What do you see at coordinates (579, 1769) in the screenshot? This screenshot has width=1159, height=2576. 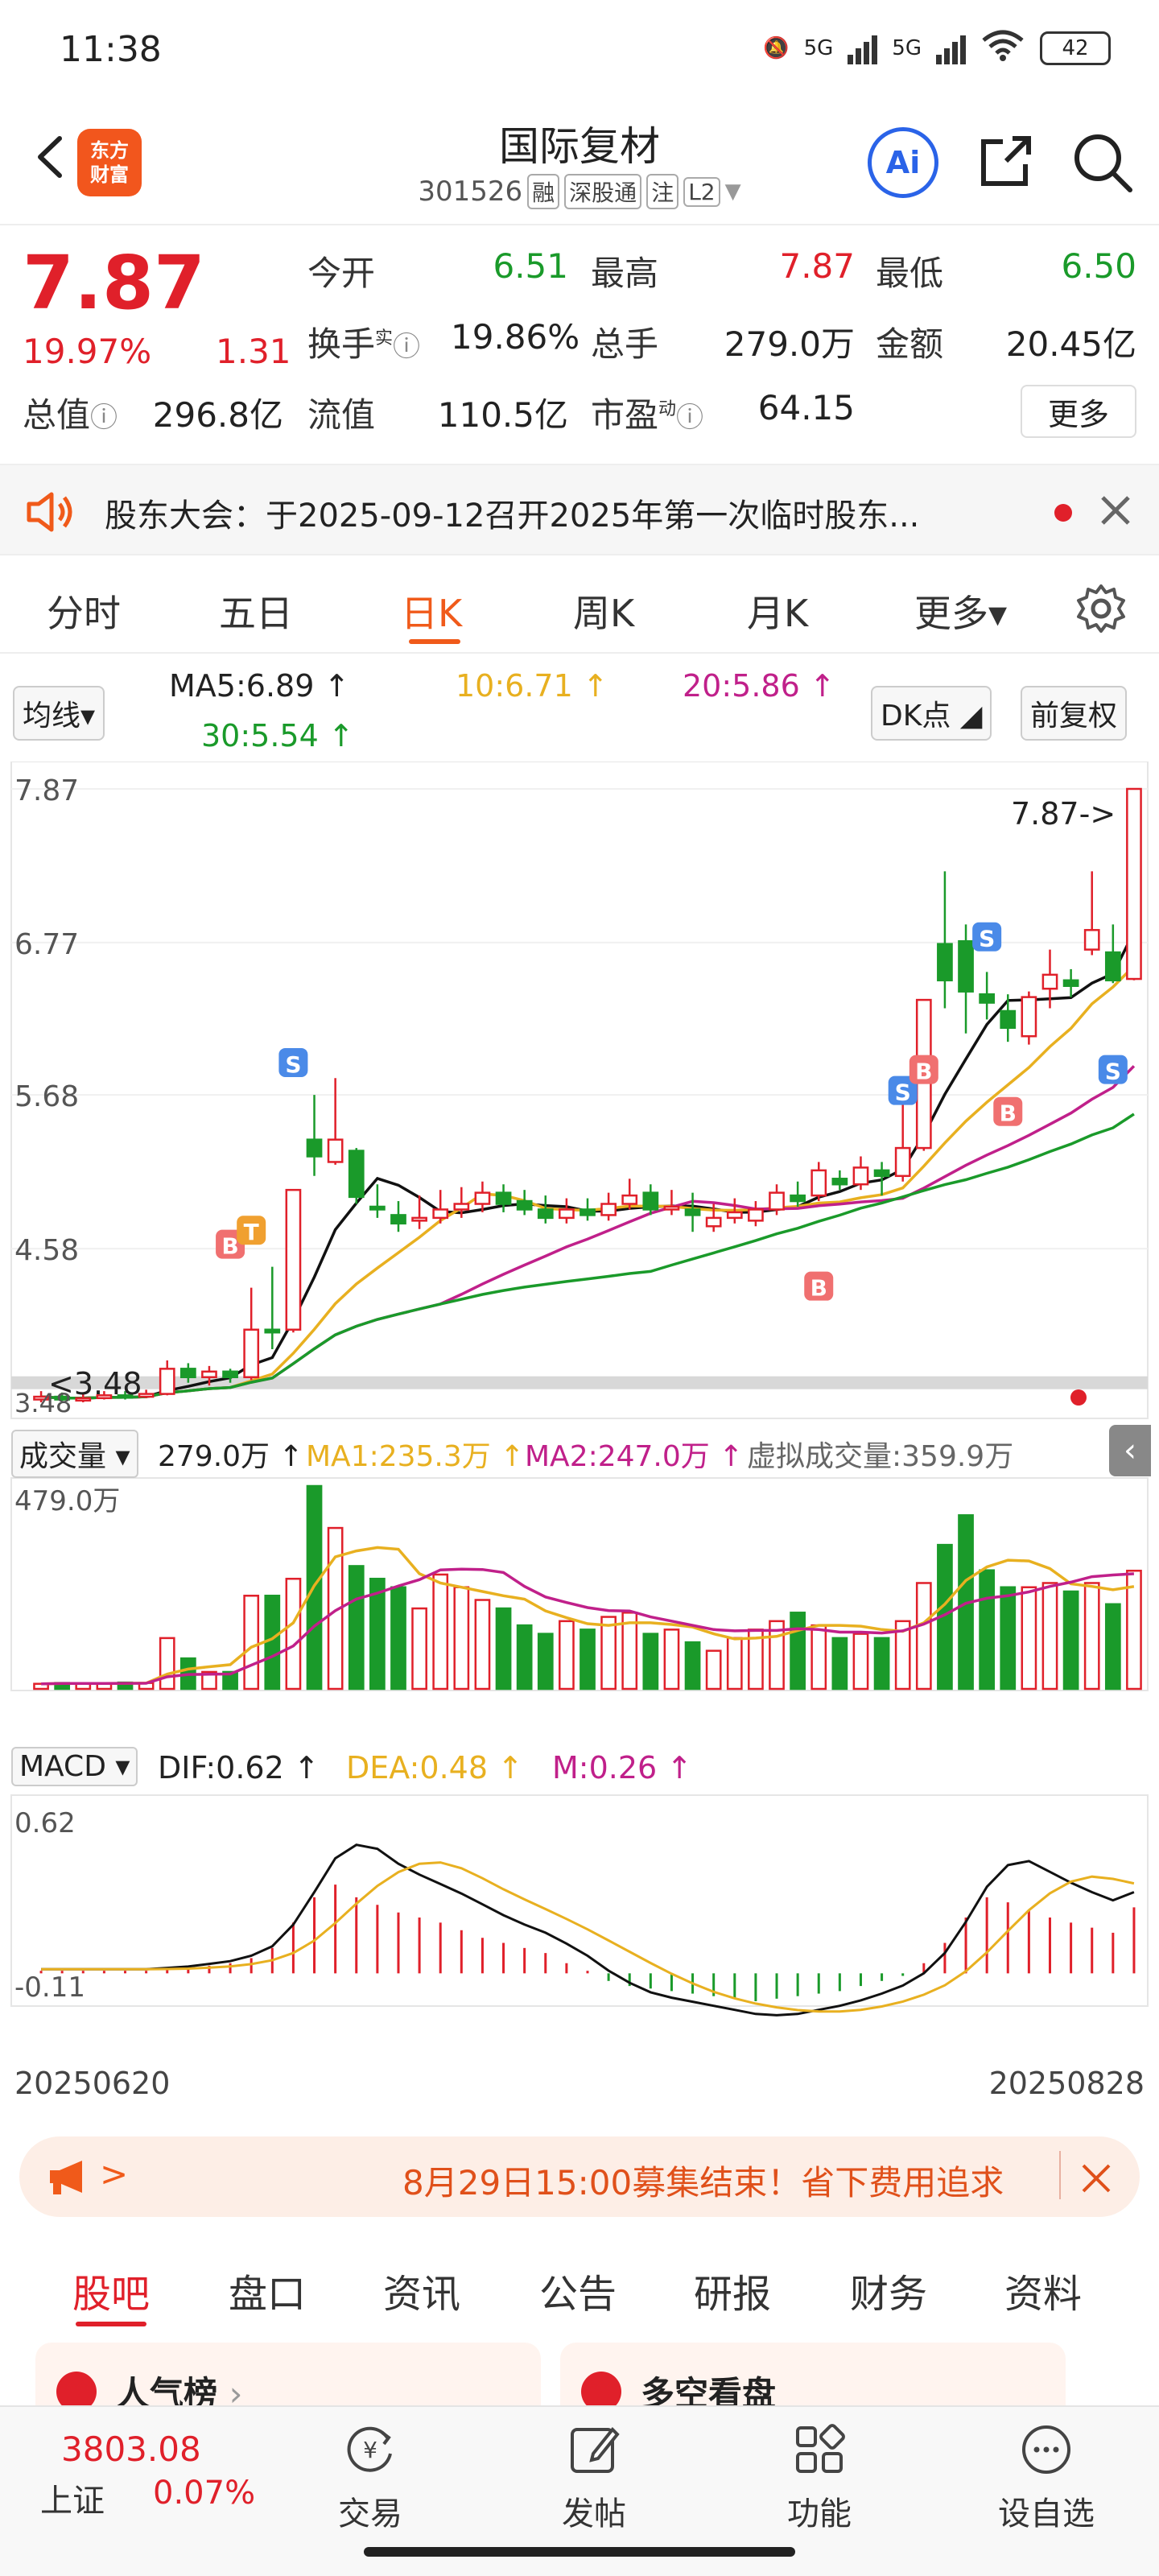 I see `macd-header: MACD ▾ DIF:0.62 ↑ DEA:0.48 ↑ M:0.26 ↑` at bounding box center [579, 1769].